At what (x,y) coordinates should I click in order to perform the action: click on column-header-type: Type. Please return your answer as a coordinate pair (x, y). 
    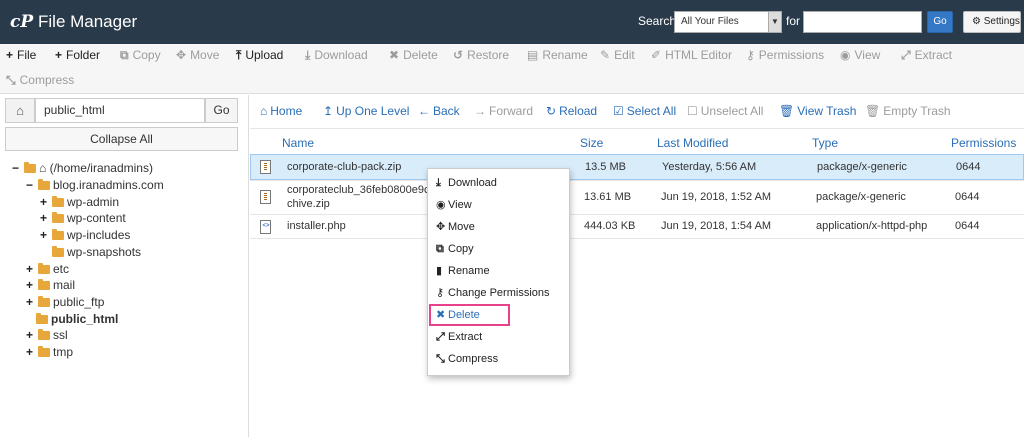
    Looking at the image, I should click on (825, 143).